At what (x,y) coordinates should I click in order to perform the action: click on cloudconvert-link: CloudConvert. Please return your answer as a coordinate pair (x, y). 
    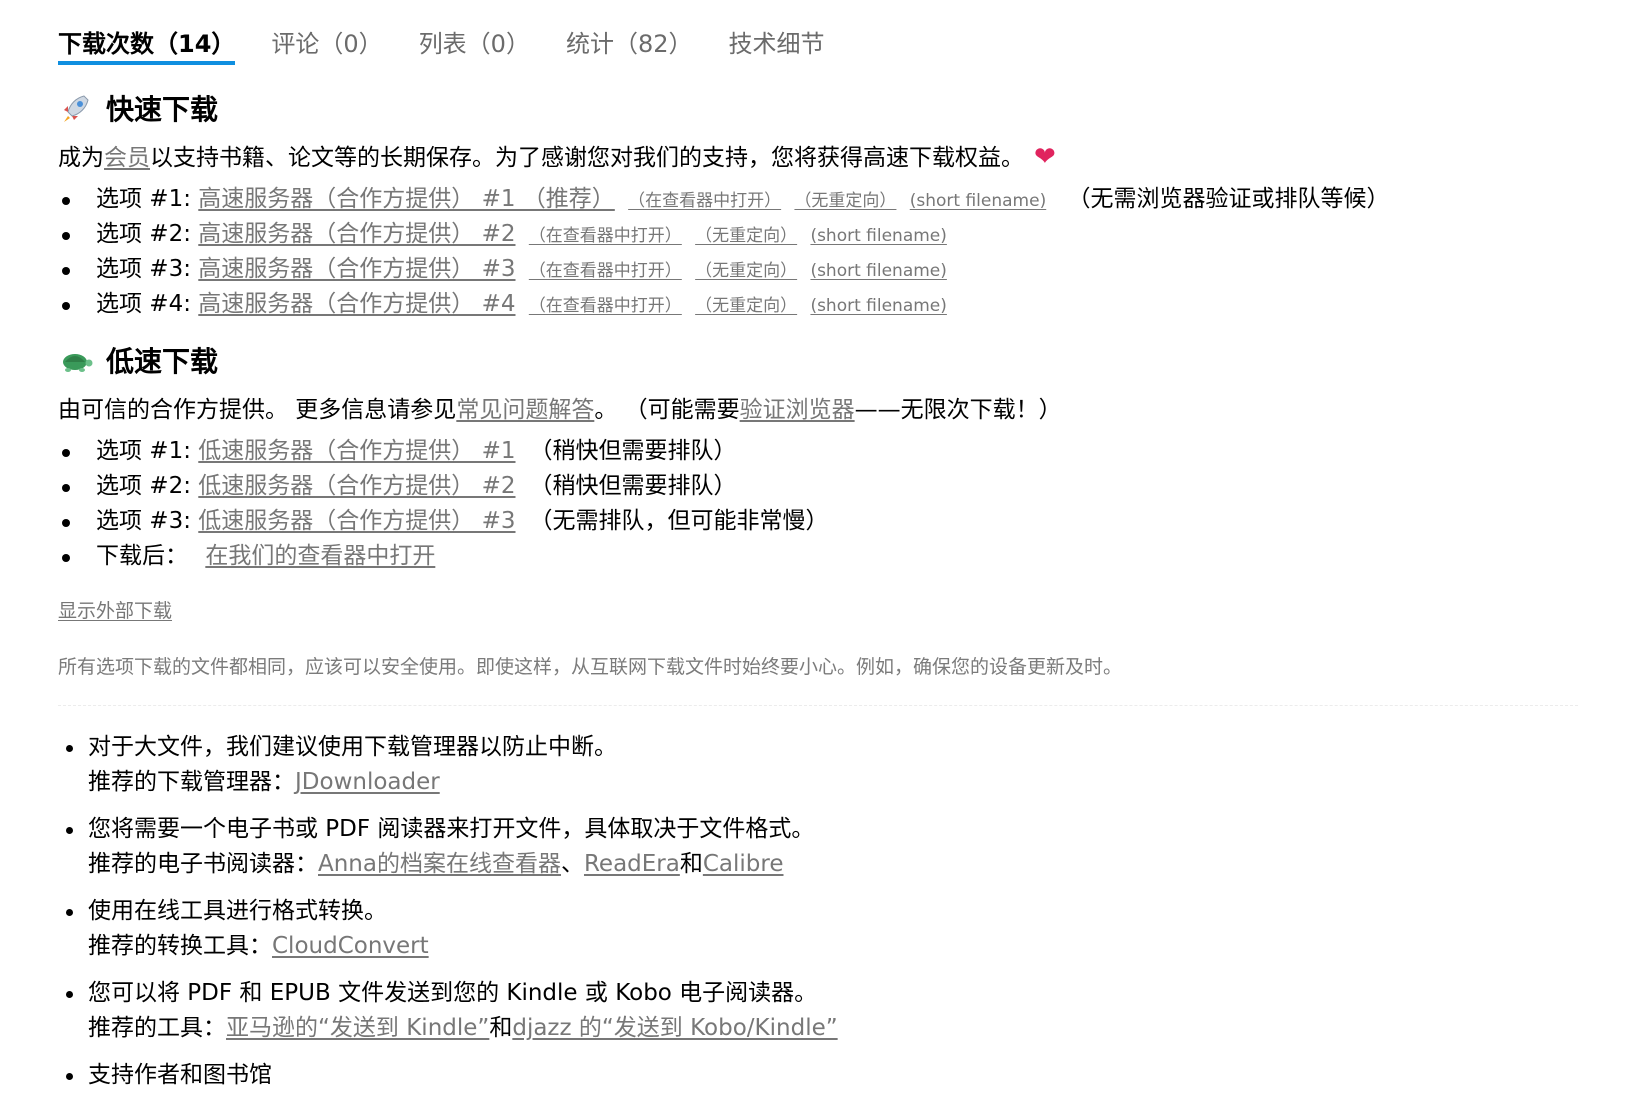
    Looking at the image, I should click on (350, 946).